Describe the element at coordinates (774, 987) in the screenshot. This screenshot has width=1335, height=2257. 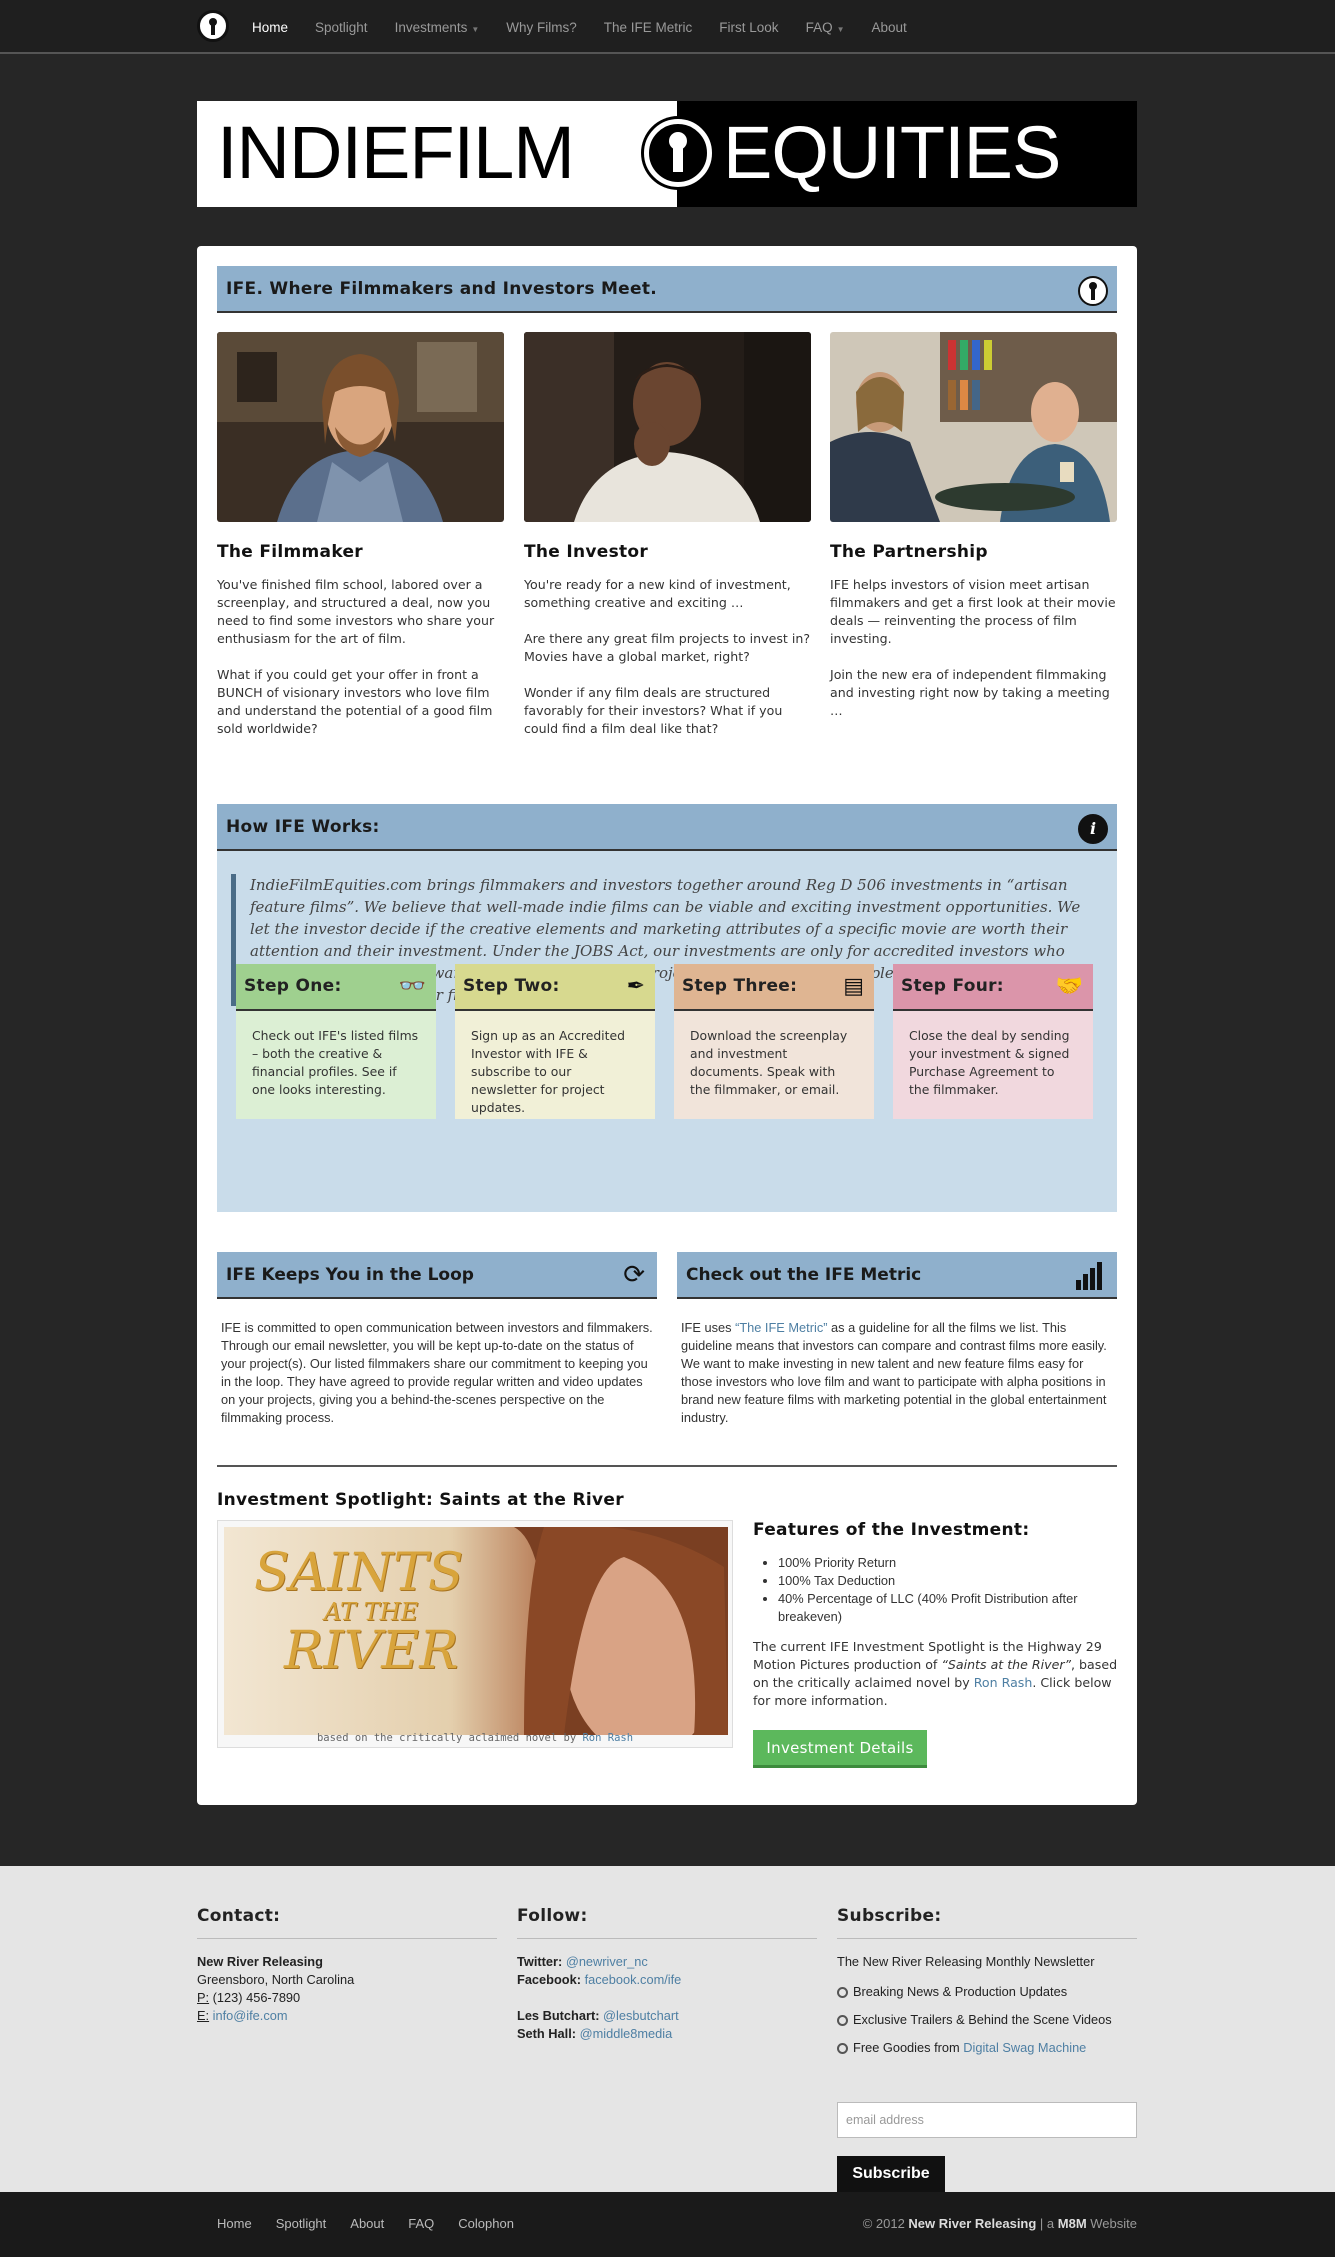
I see `step-header: Step Three: ▤` at that location.